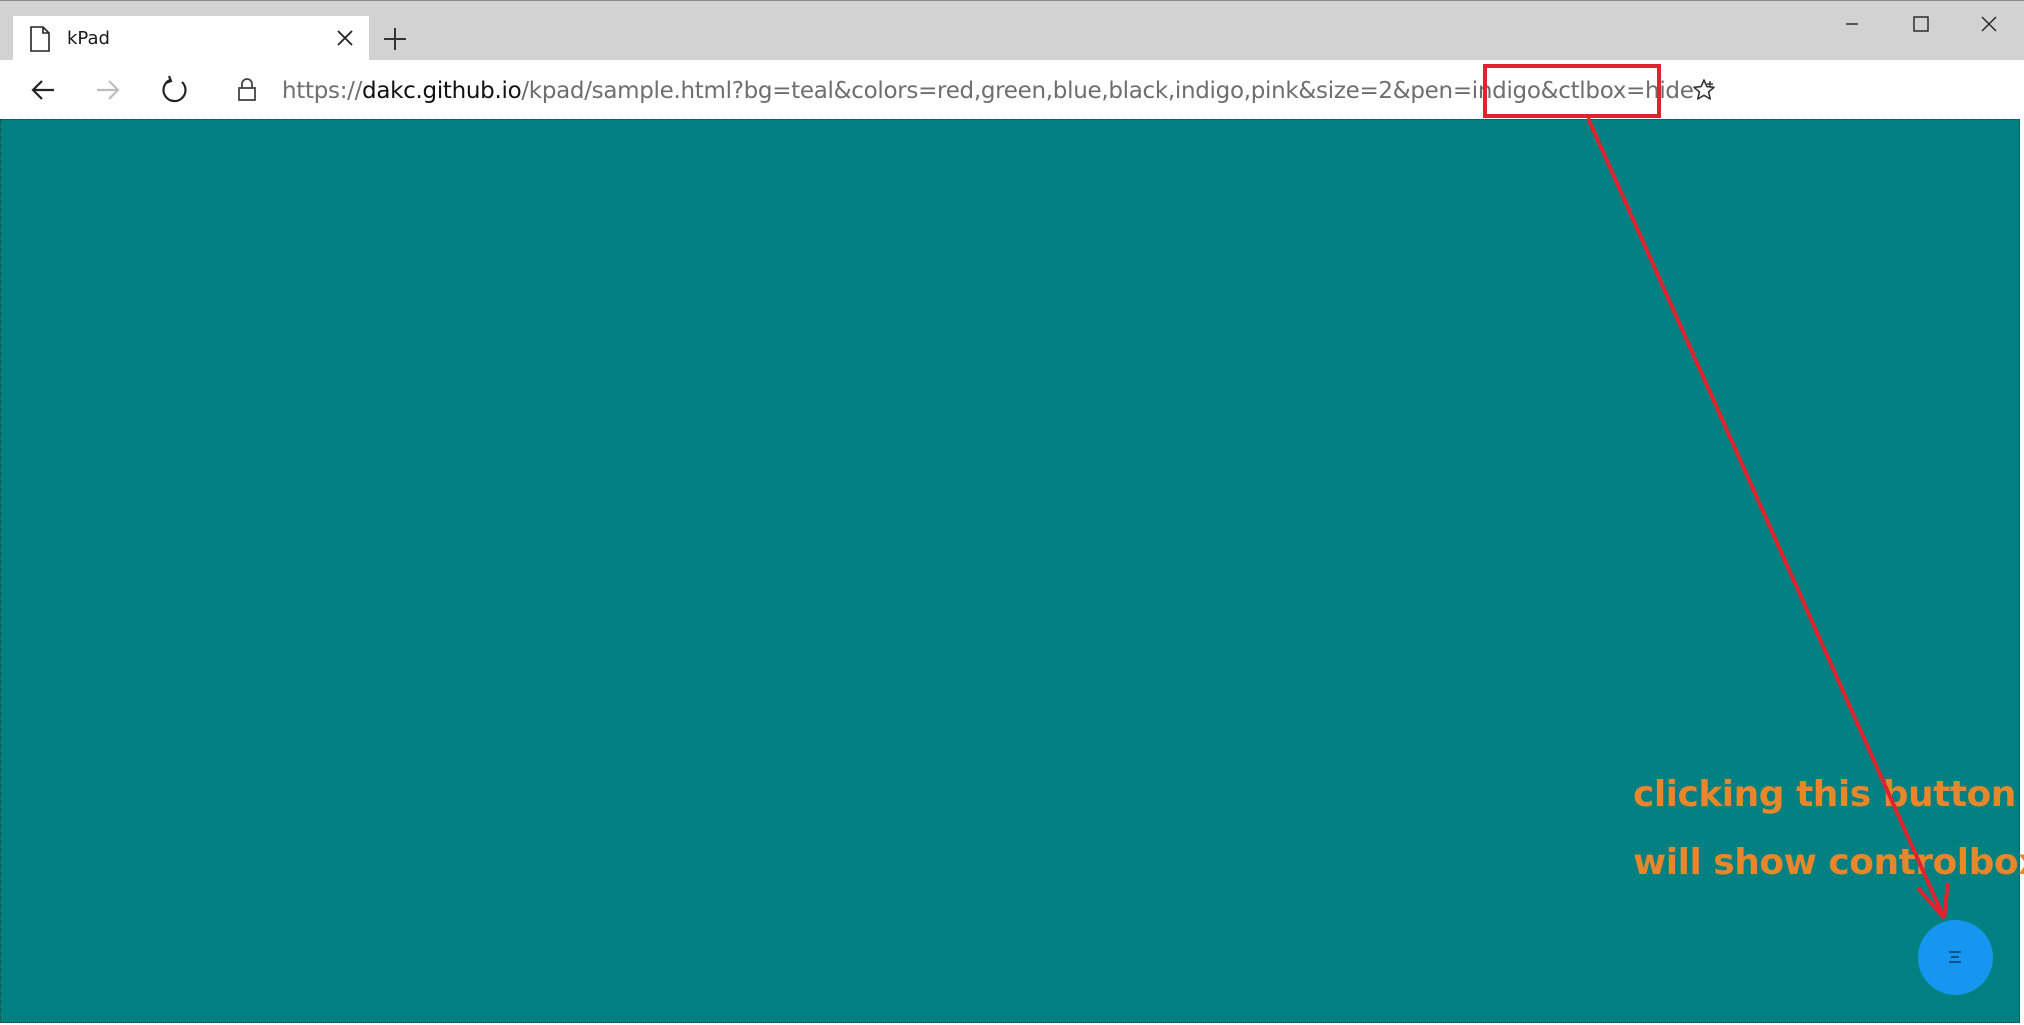 This screenshot has width=2024, height=1025. What do you see at coordinates (345, 38) in the screenshot?
I see `tab-close-icon` at bounding box center [345, 38].